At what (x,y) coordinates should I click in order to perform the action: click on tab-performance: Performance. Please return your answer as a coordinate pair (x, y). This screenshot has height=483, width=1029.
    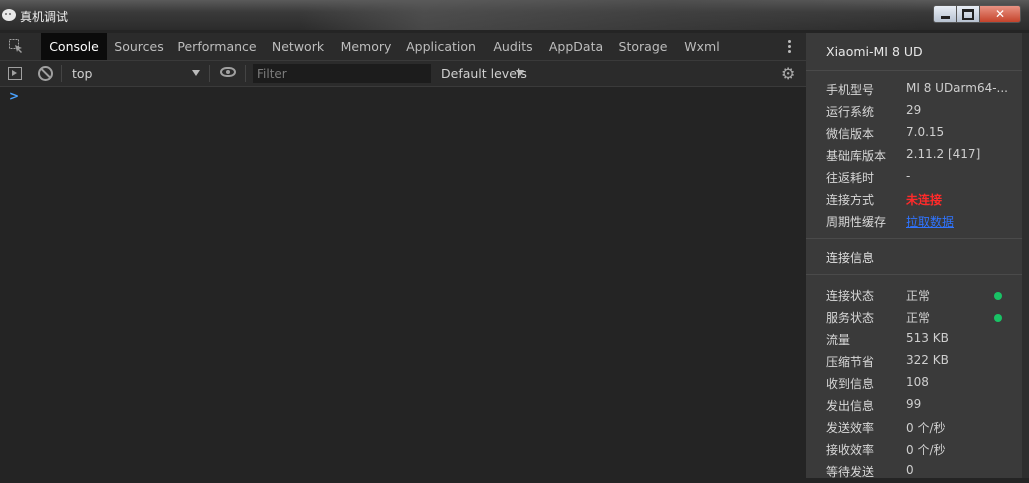
    Looking at the image, I should click on (217, 46).